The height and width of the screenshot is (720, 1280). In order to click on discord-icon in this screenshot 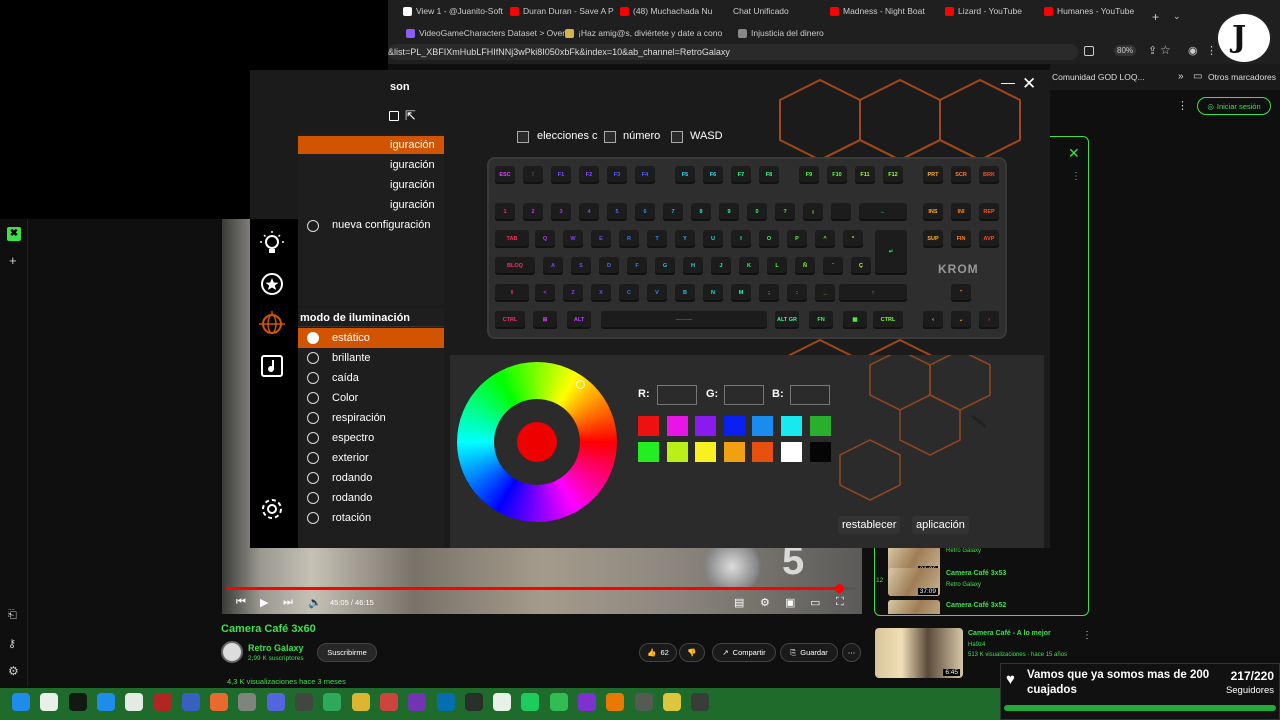, I will do `click(275, 702)`.